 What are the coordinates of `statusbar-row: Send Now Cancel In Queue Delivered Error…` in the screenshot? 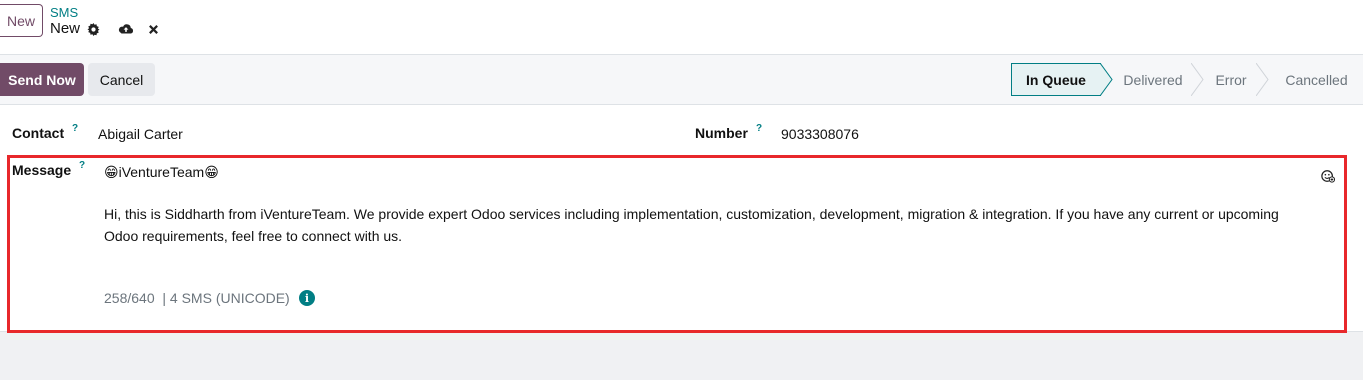 It's located at (681, 80).